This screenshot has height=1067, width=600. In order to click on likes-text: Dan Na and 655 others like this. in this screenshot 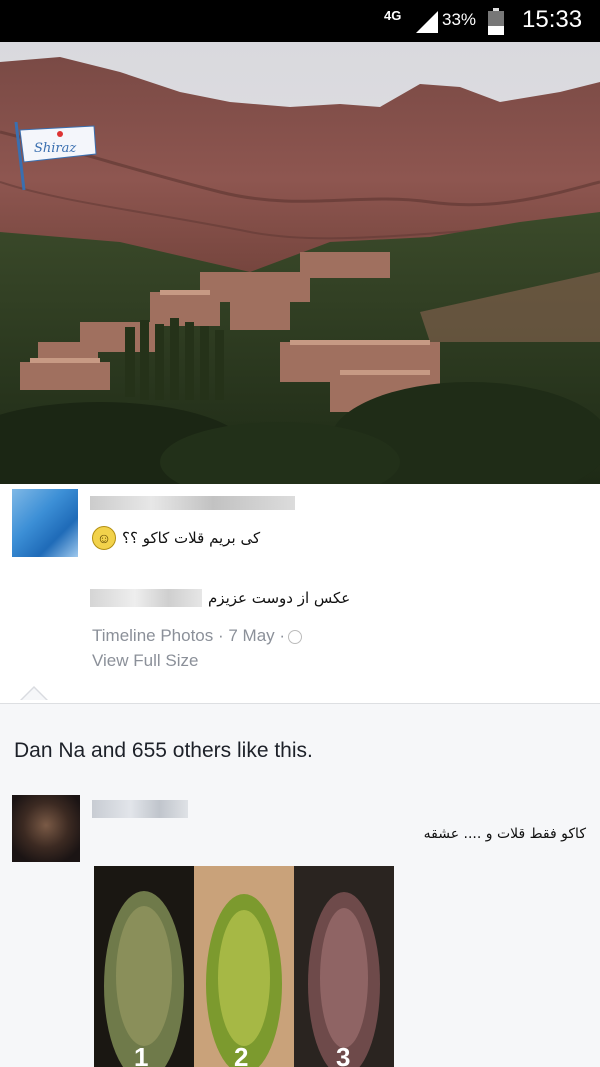, I will do `click(163, 750)`.